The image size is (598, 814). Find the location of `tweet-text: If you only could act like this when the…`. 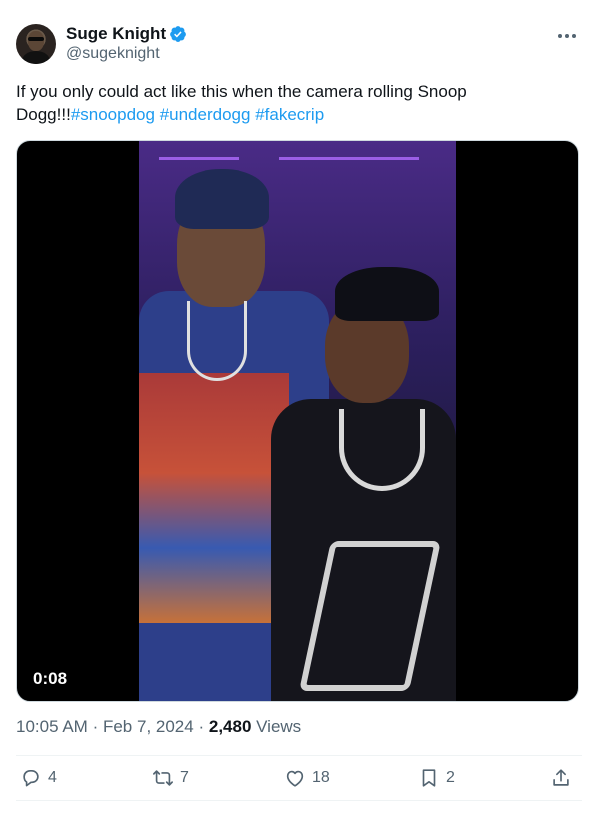

tweet-text: If you only could act like this when the… is located at coordinates (296, 103).